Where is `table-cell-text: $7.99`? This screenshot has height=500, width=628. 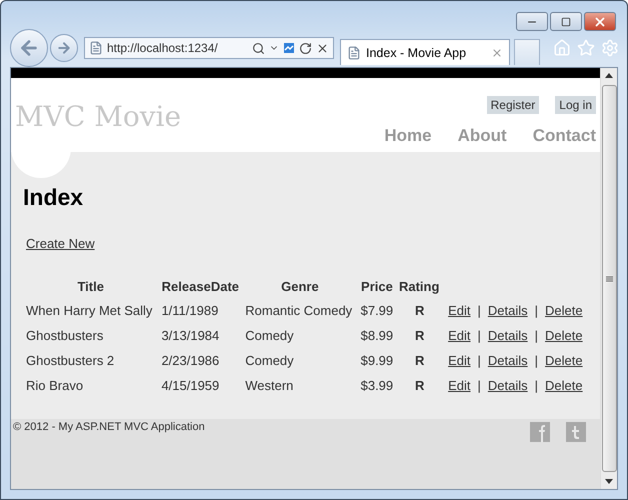
table-cell-text: $7.99 is located at coordinates (377, 311).